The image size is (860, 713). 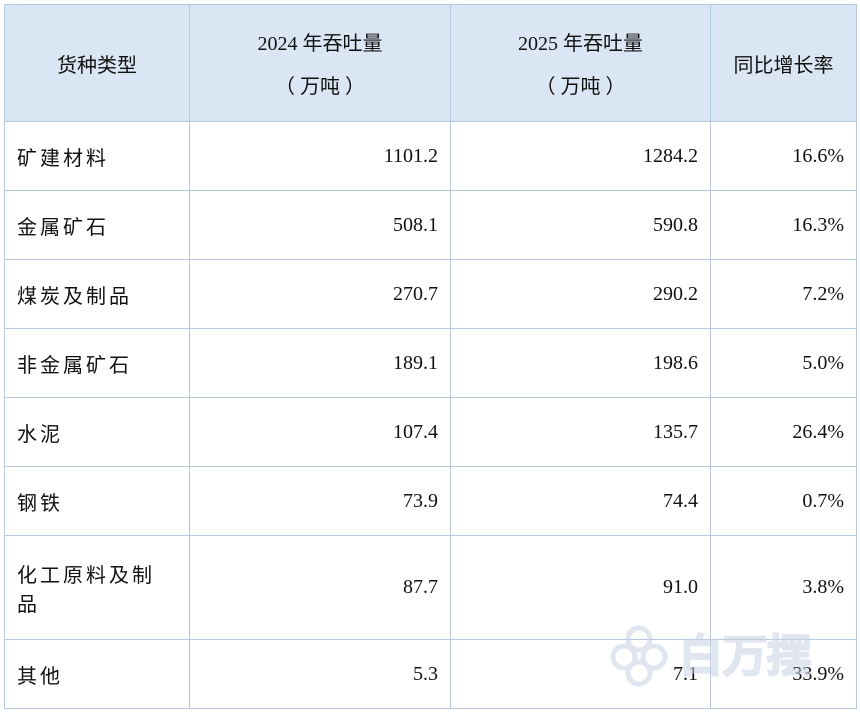 What do you see at coordinates (580, 674) in the screenshot?
I see `throughput-2025: 7.1` at bounding box center [580, 674].